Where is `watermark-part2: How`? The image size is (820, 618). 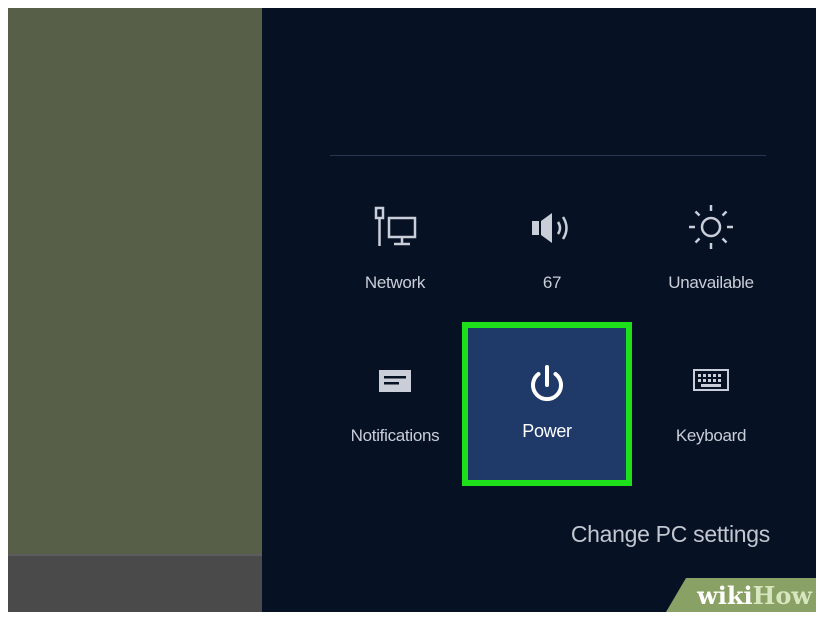
watermark-part2: How is located at coordinates (782, 595).